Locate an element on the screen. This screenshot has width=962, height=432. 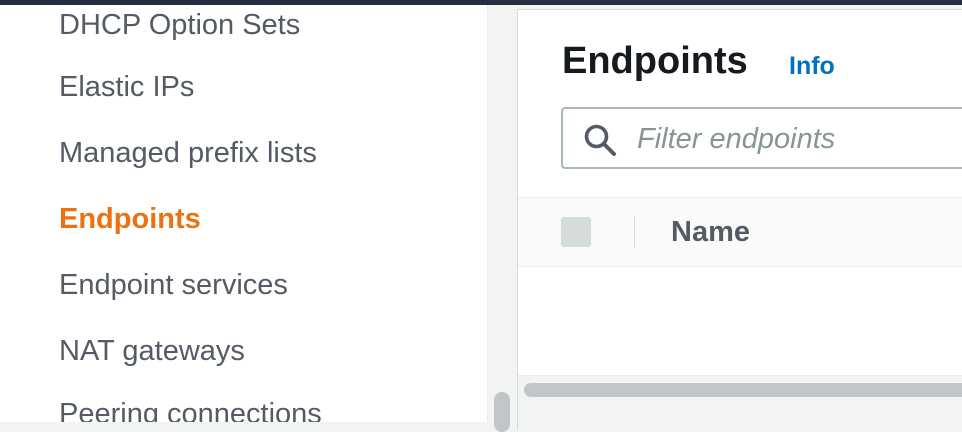
info-link: Info is located at coordinates (812, 66).